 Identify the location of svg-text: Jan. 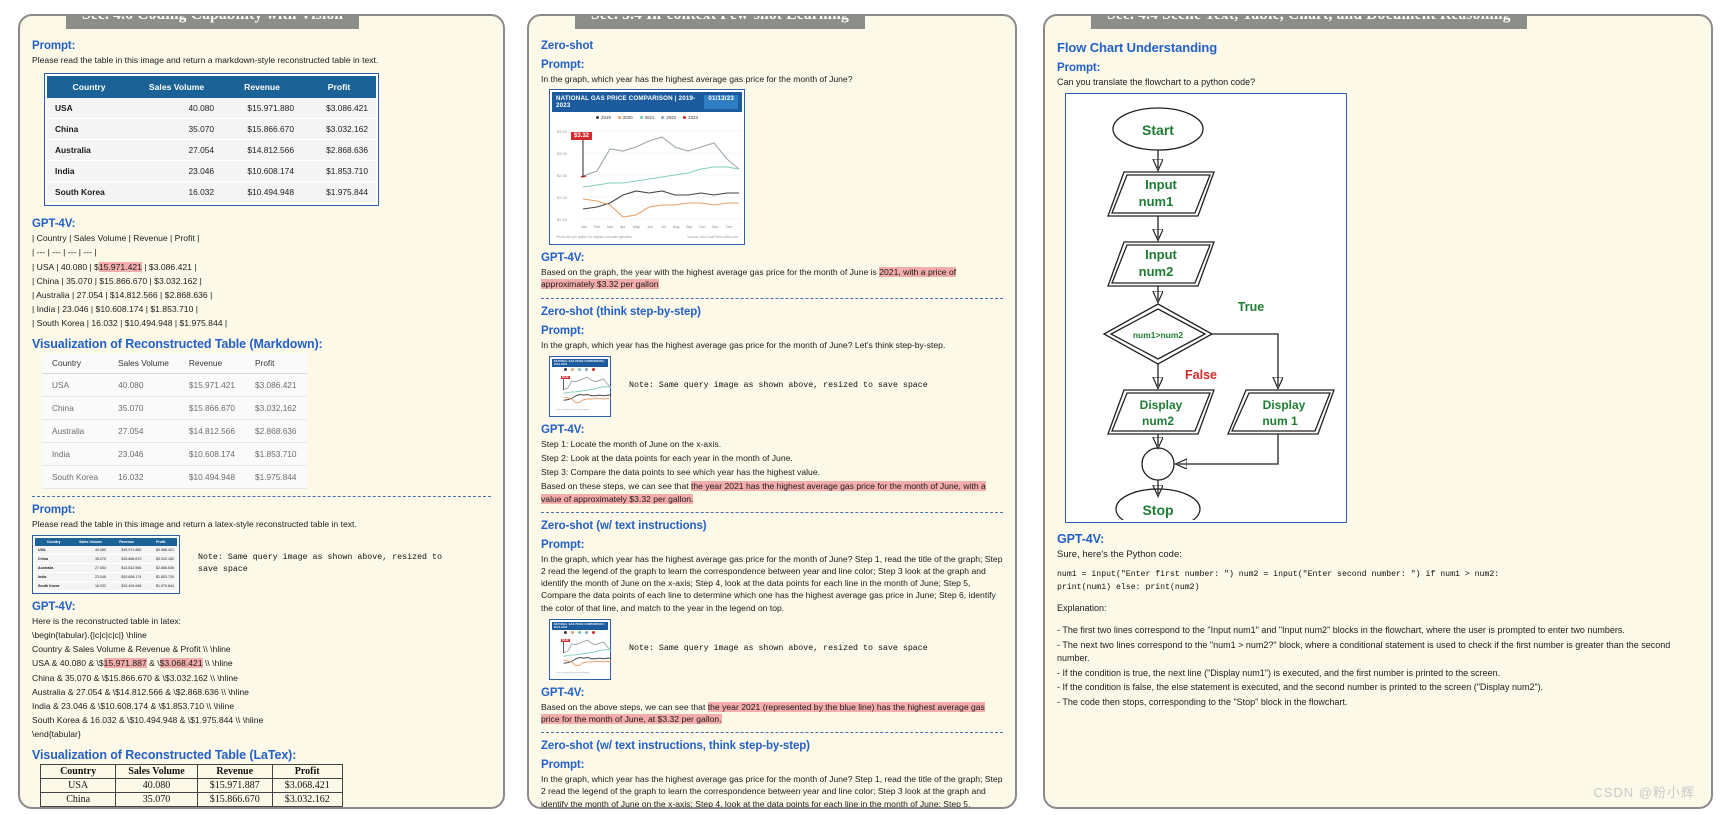
(584, 227).